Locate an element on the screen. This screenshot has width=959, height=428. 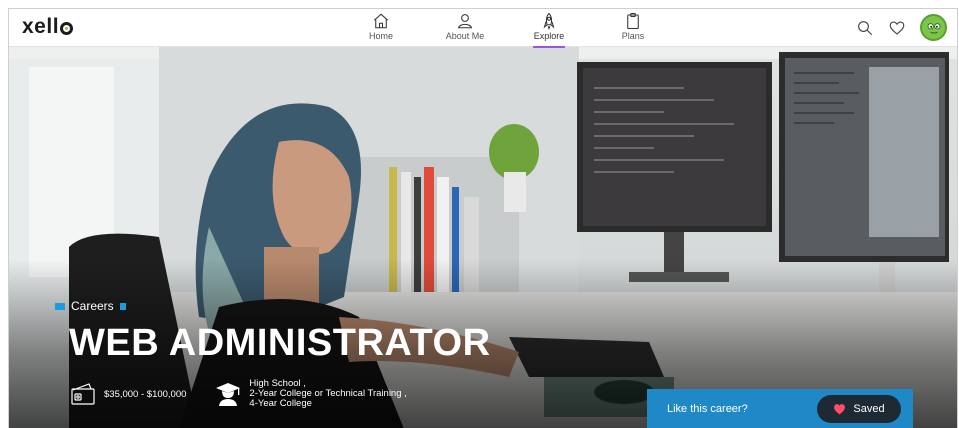
clipboard-icon is located at coordinates (633, 21).